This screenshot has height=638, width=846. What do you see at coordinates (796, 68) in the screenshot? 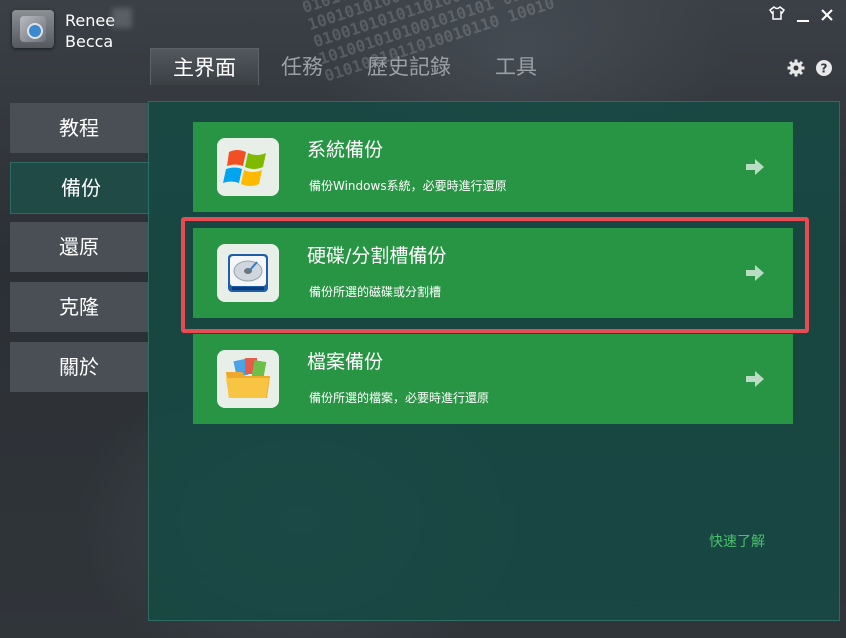
I see `gear-icon` at bounding box center [796, 68].